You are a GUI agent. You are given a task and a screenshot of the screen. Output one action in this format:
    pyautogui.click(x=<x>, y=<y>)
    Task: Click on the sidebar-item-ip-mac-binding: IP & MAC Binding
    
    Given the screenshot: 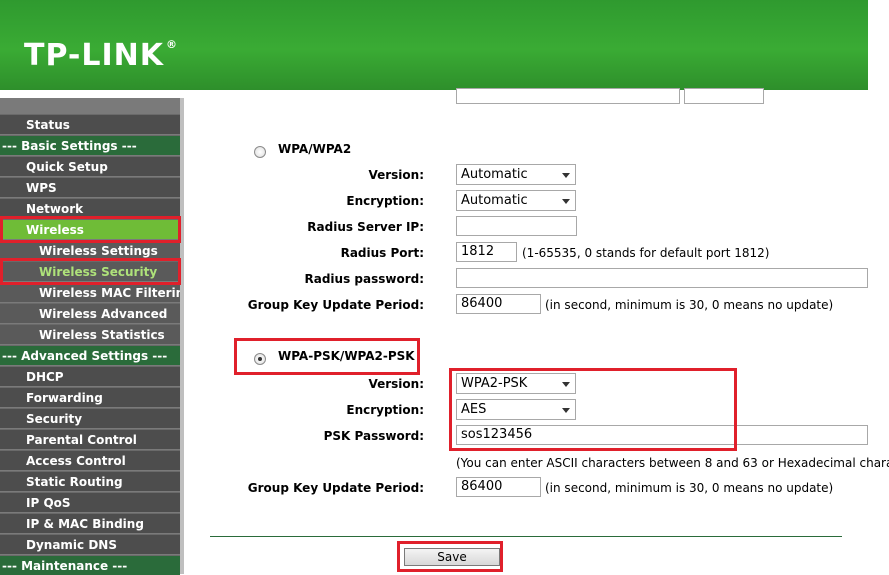 What is the action you would take?
    pyautogui.click(x=90, y=523)
    